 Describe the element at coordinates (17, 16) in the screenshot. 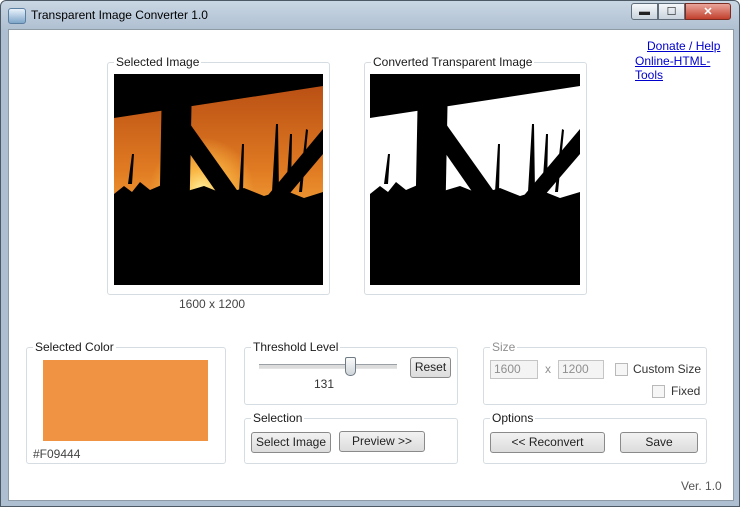

I see `app-icon` at that location.